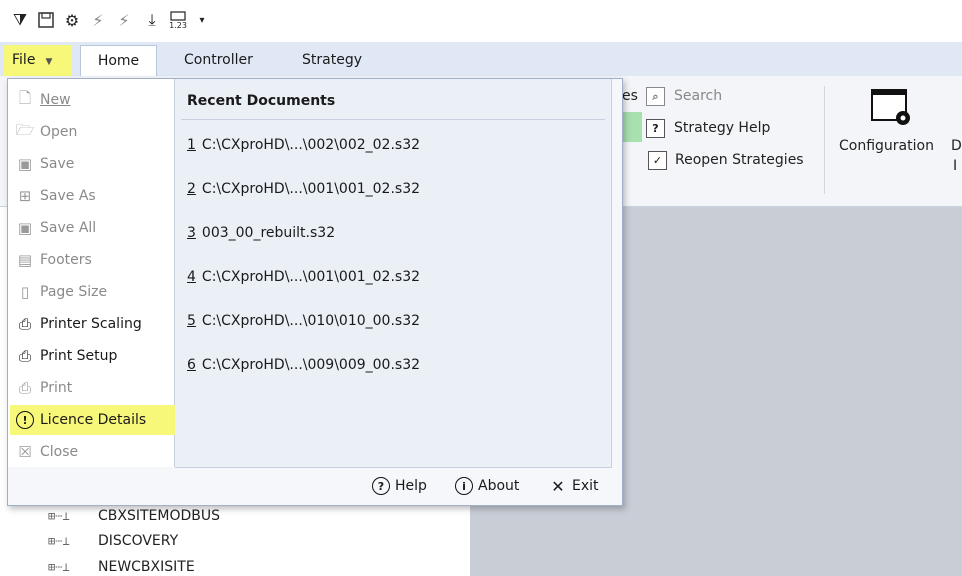 The width and height of the screenshot is (962, 576). Describe the element at coordinates (25, 420) in the screenshot. I see `licence-info-icon: !` at that location.